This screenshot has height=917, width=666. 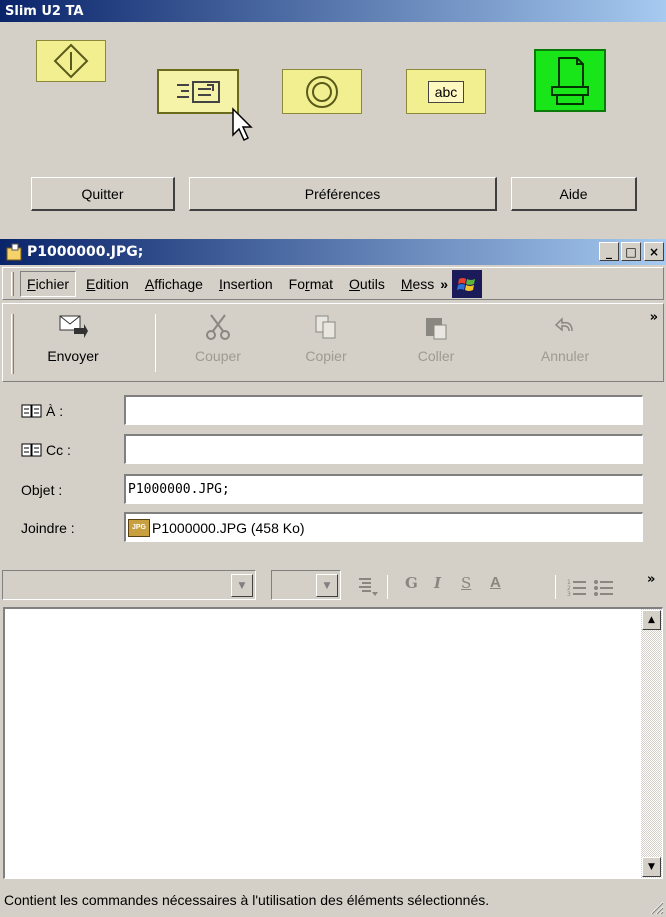 What do you see at coordinates (333, 11) in the screenshot?
I see `slim-panel-title: Slim U2 TA` at bounding box center [333, 11].